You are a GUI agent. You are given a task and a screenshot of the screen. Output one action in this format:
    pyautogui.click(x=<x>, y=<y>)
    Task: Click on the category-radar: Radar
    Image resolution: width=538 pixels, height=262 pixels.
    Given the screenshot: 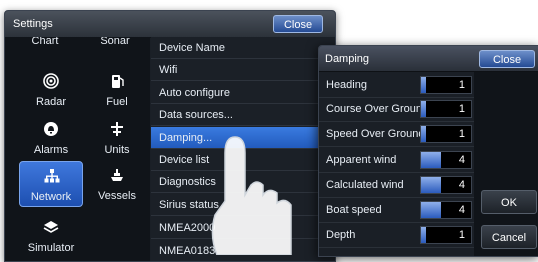 What is the action you would take?
    pyautogui.click(x=51, y=91)
    